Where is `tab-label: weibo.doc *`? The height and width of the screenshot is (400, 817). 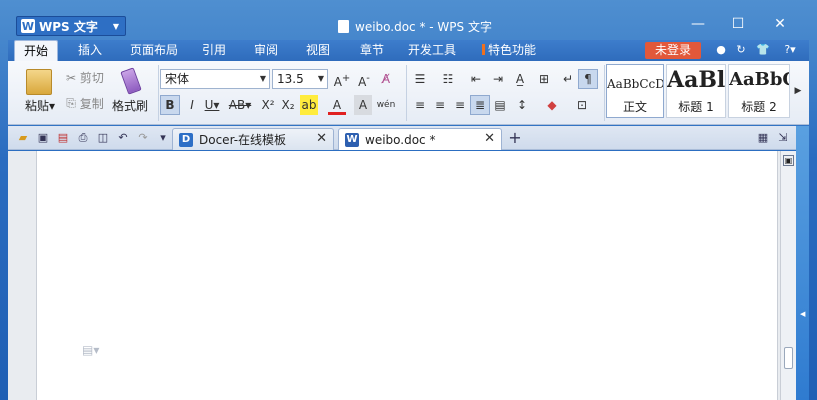 tab-label: weibo.doc * is located at coordinates (400, 139).